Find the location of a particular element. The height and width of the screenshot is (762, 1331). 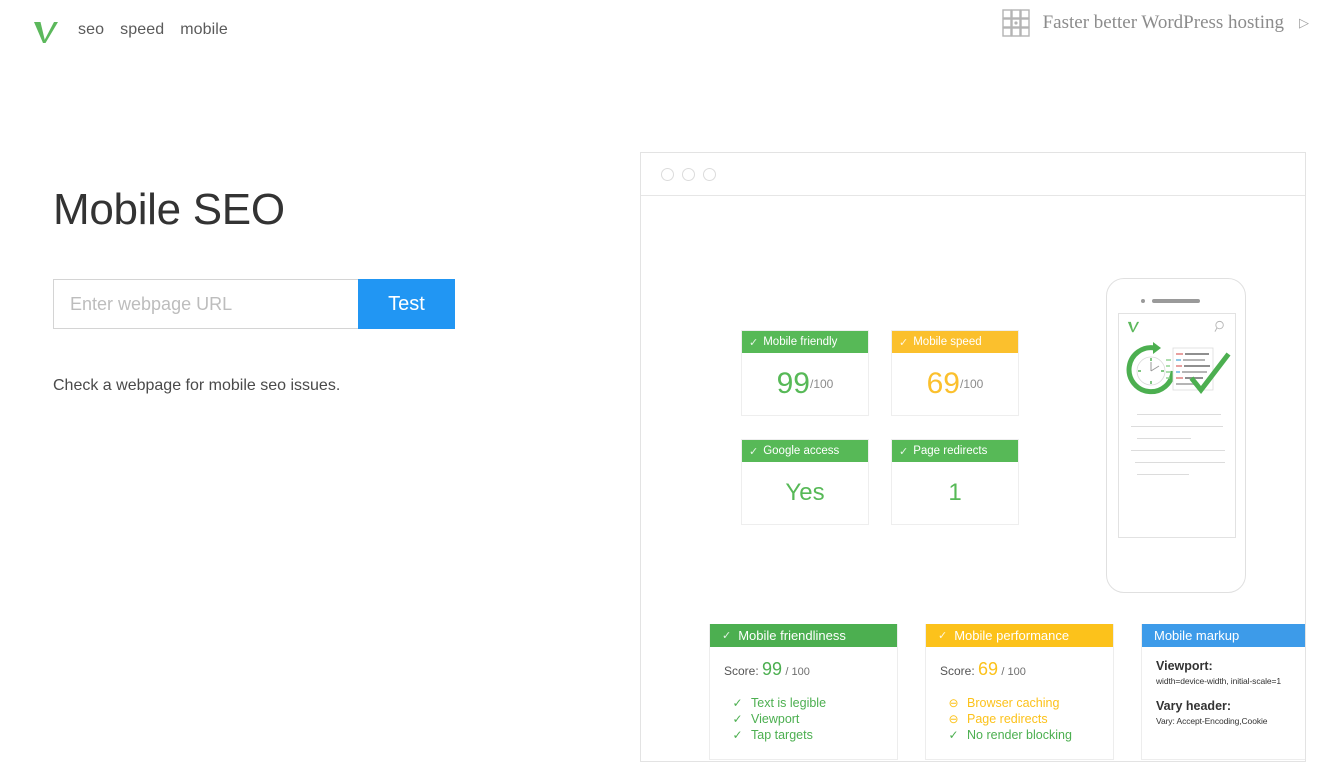

score-value: 1 is located at coordinates (955, 492).